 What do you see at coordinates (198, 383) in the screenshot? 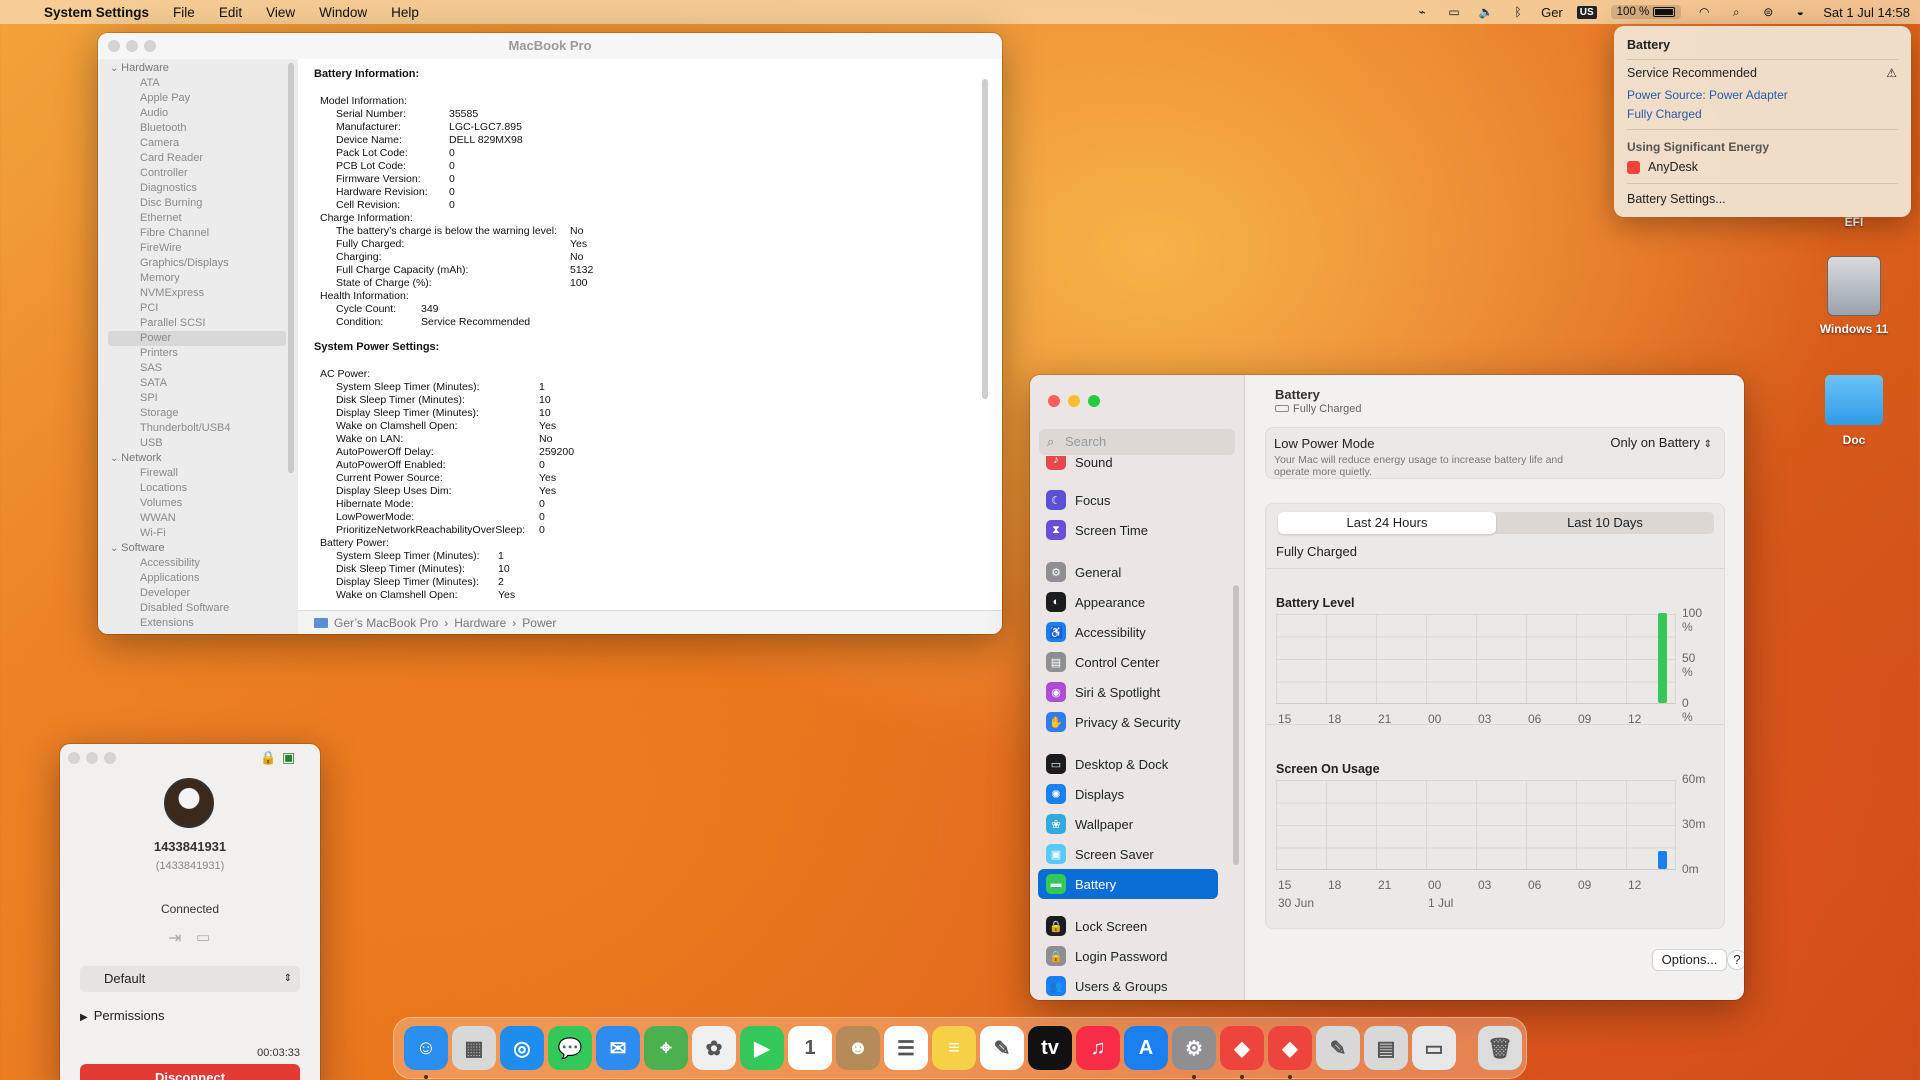
I see `sidebar-item: SATA` at bounding box center [198, 383].